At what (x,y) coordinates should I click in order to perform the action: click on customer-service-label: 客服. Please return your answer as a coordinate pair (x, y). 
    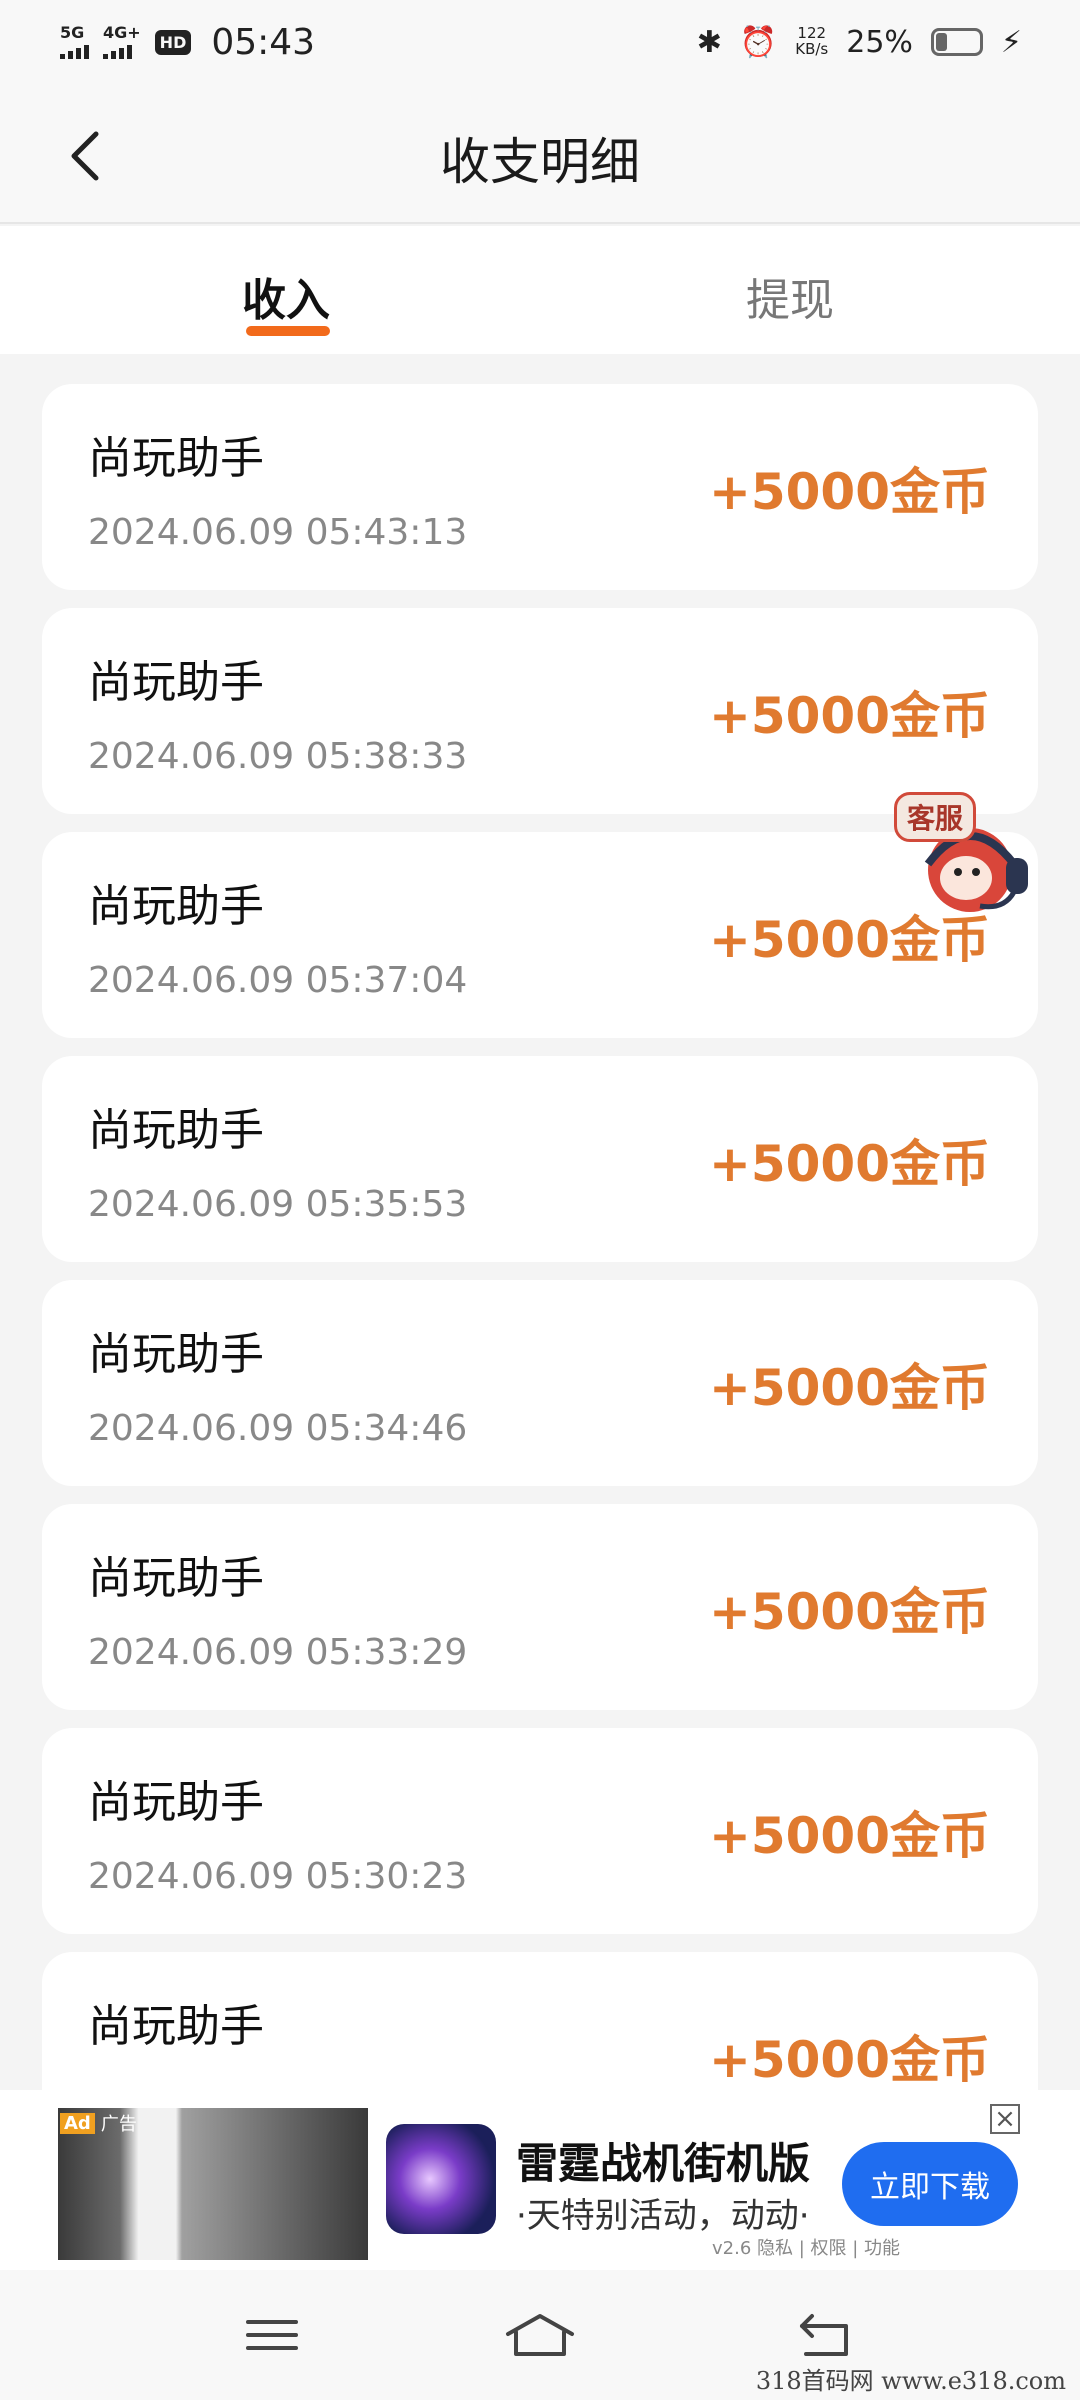
    Looking at the image, I should click on (935, 817).